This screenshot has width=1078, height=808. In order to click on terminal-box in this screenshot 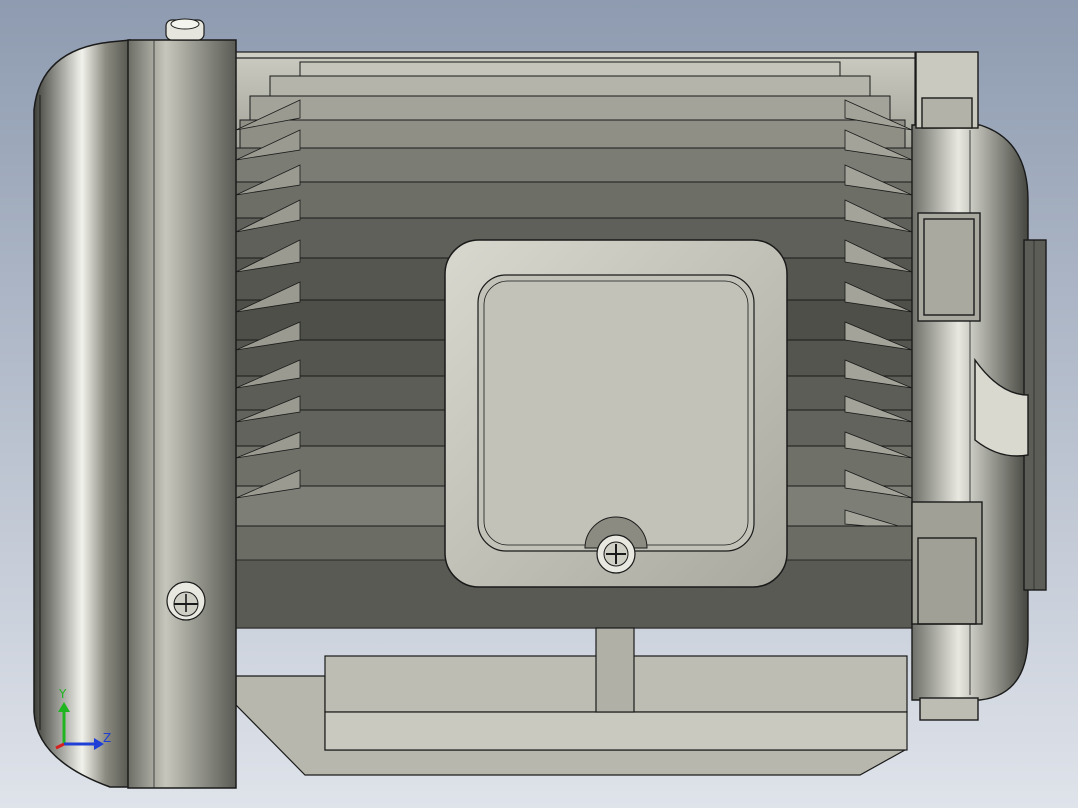, I will do `click(616, 413)`.